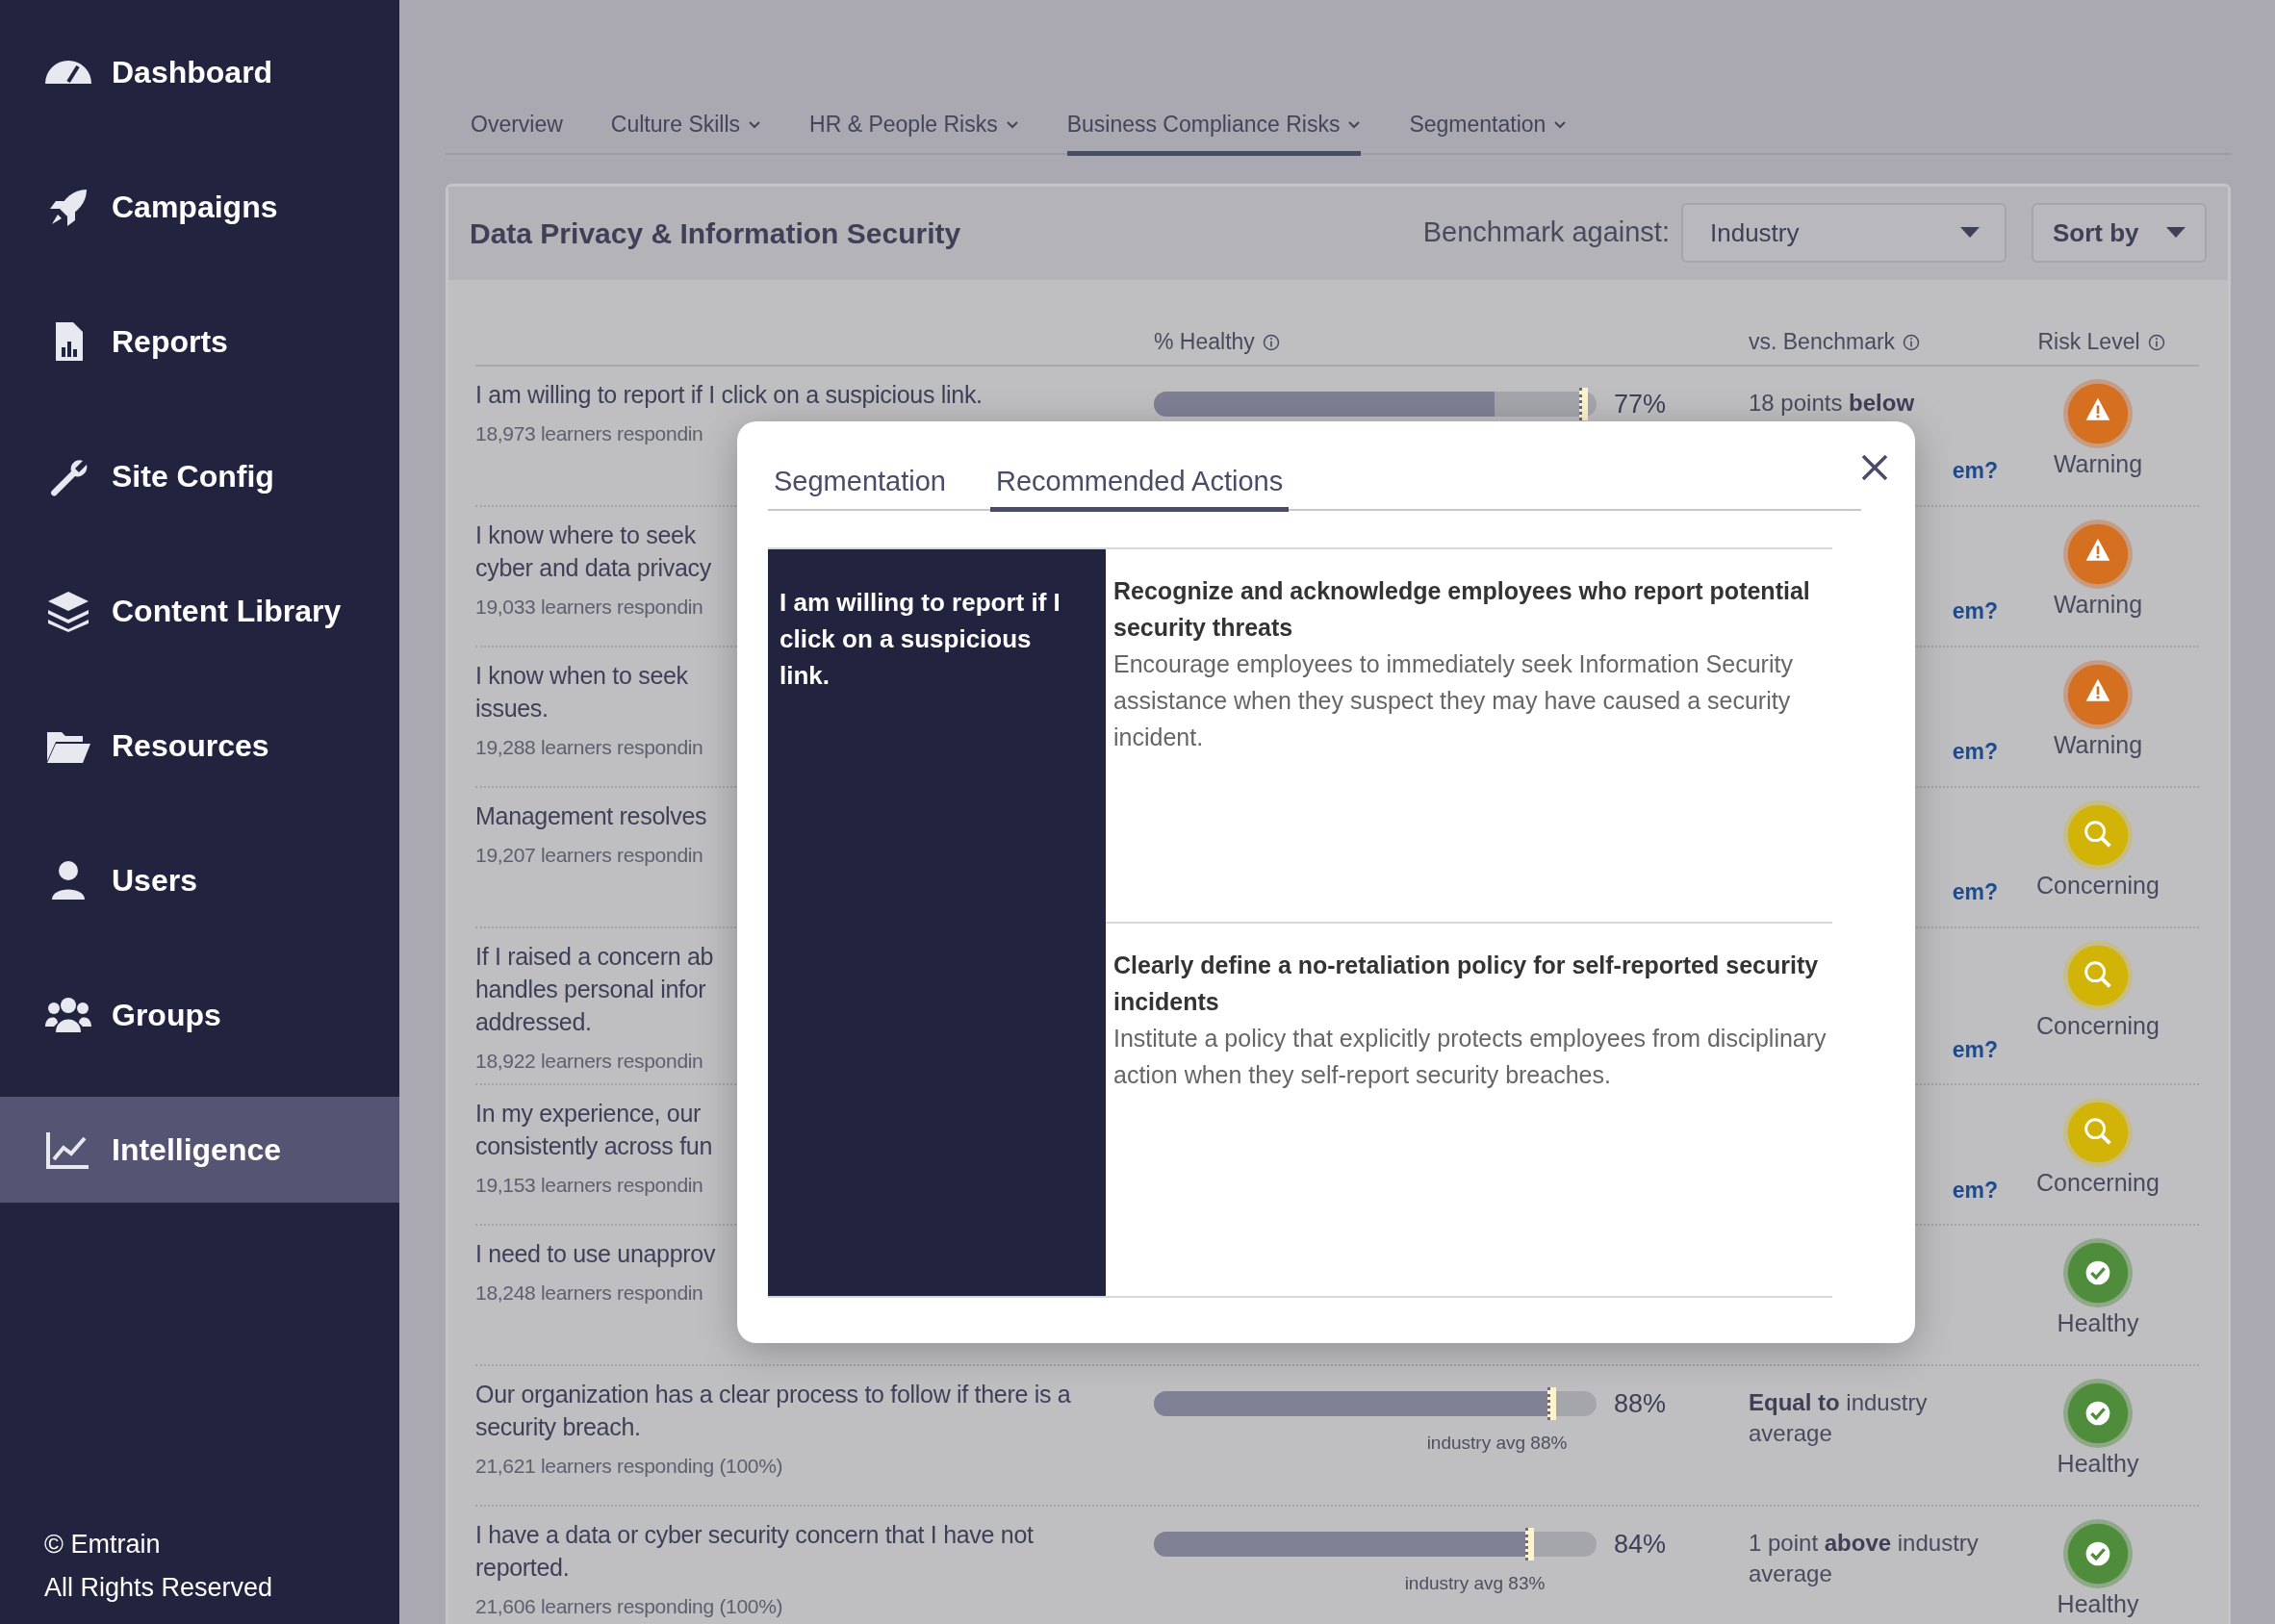 This screenshot has height=1624, width=2275. I want to click on benchmark-text: 18 points below, so click(1832, 403).